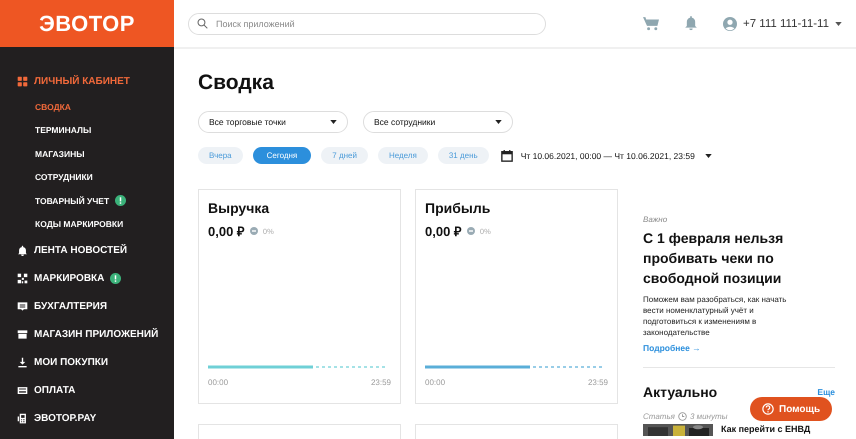 The height and width of the screenshot is (439, 856). I want to click on news-tag: Важно, so click(739, 219).